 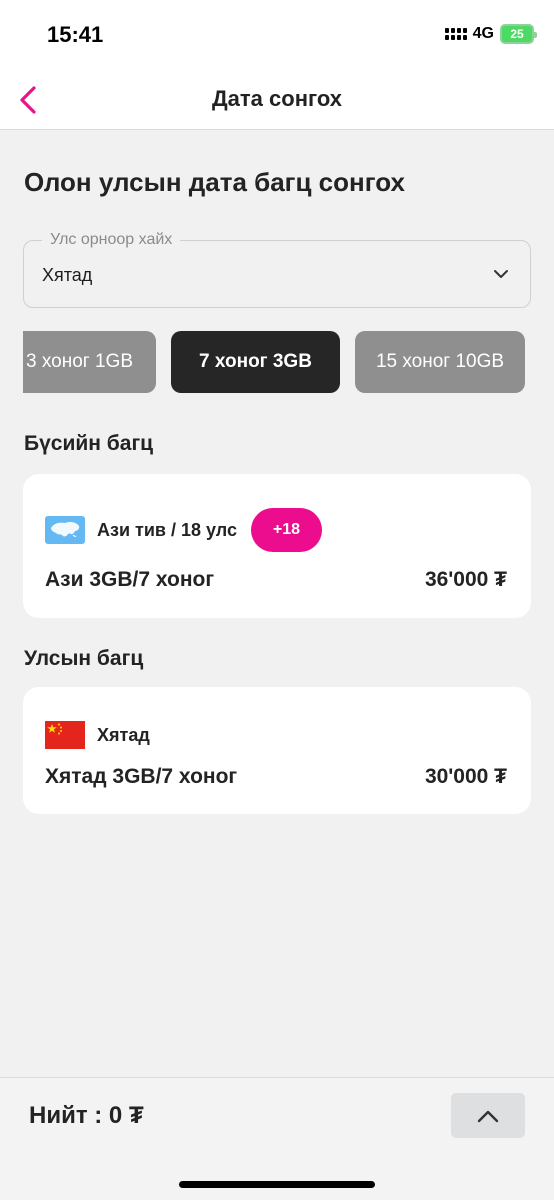 What do you see at coordinates (286, 530) in the screenshot?
I see `country-count-badge: +18` at bounding box center [286, 530].